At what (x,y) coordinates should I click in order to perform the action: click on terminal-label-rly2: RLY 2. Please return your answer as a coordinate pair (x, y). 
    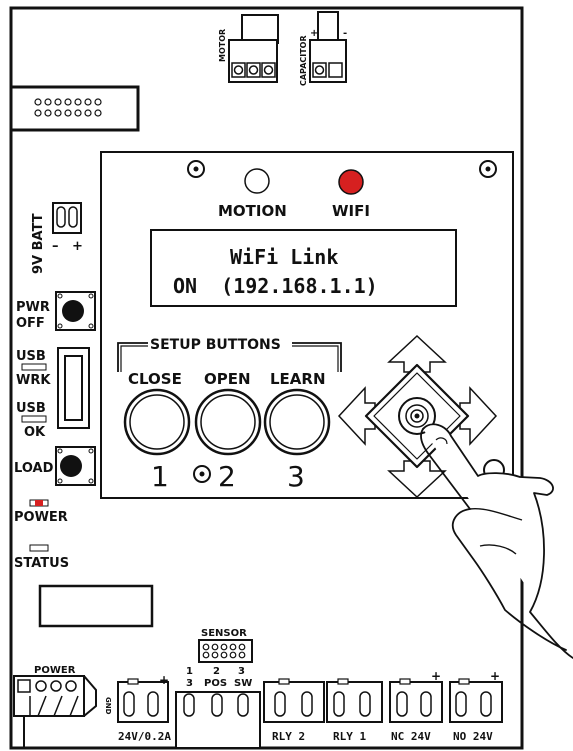
    Looking at the image, I should click on (288, 736).